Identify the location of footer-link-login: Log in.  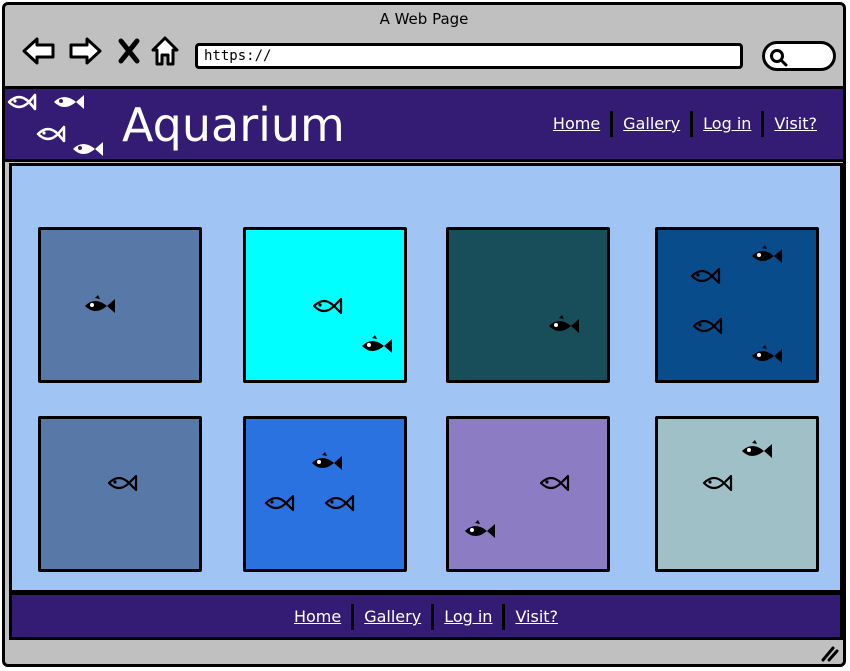
(468, 617).